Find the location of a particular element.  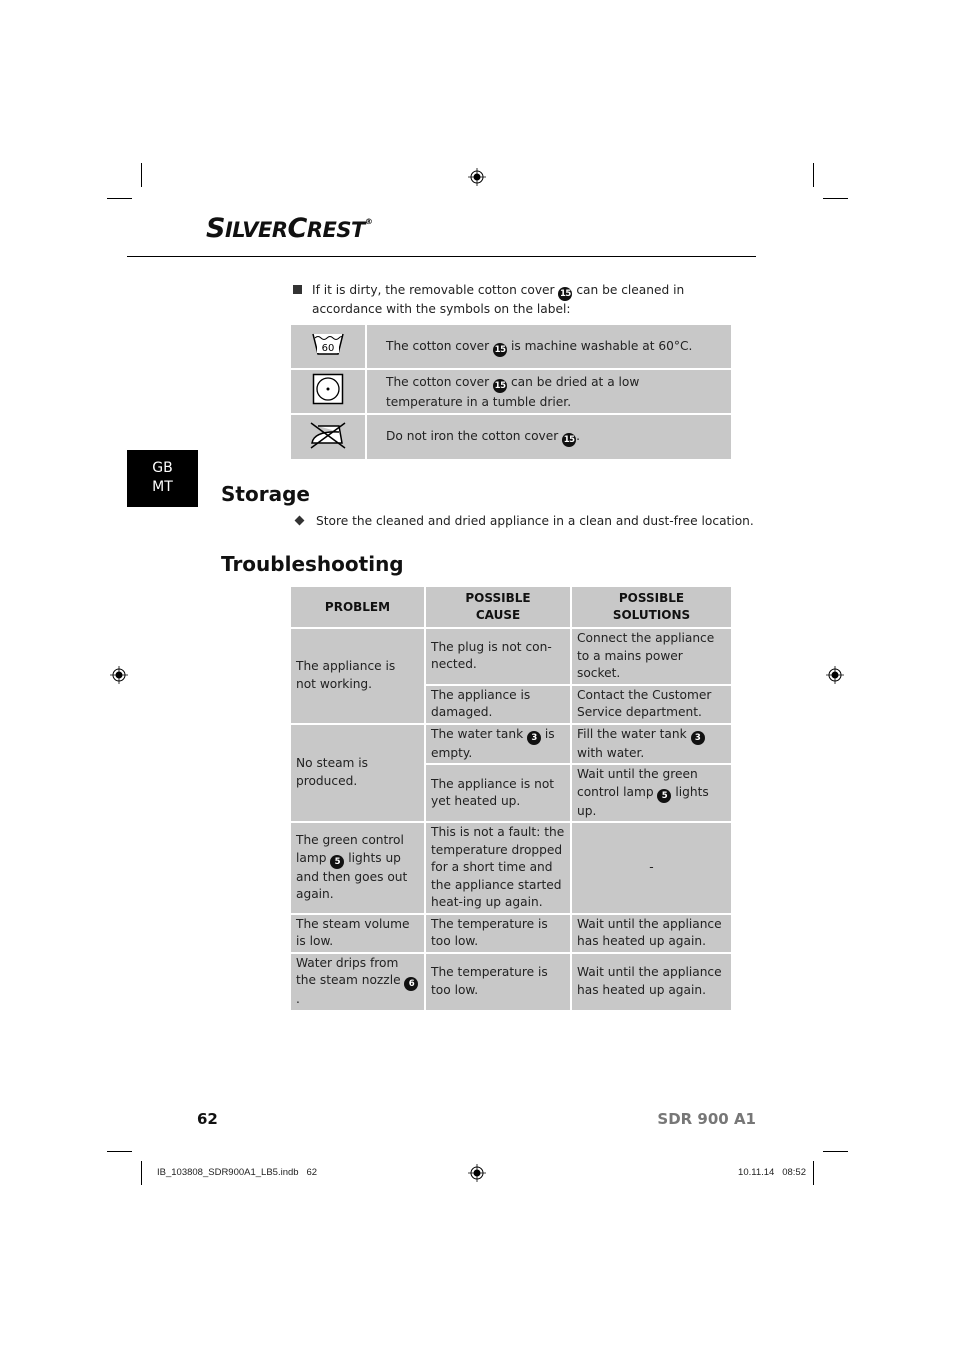

wash-60-icon: 60 is located at coordinates (328, 344).